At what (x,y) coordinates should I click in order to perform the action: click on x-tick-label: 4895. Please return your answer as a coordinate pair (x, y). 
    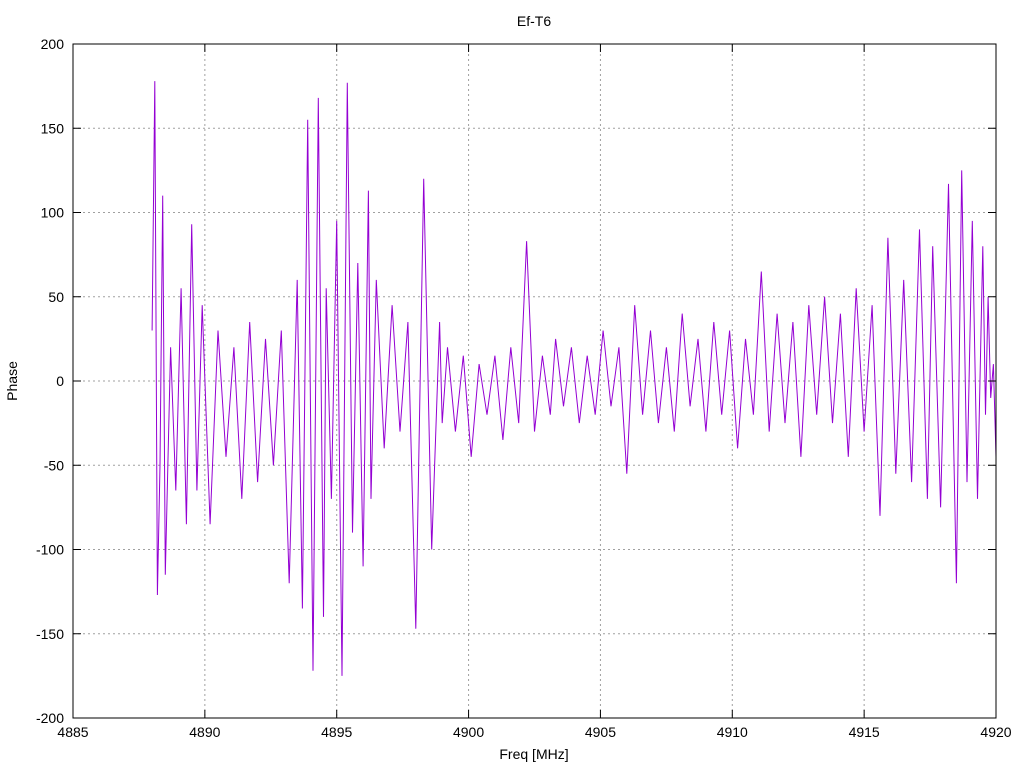
    Looking at the image, I should click on (336, 732).